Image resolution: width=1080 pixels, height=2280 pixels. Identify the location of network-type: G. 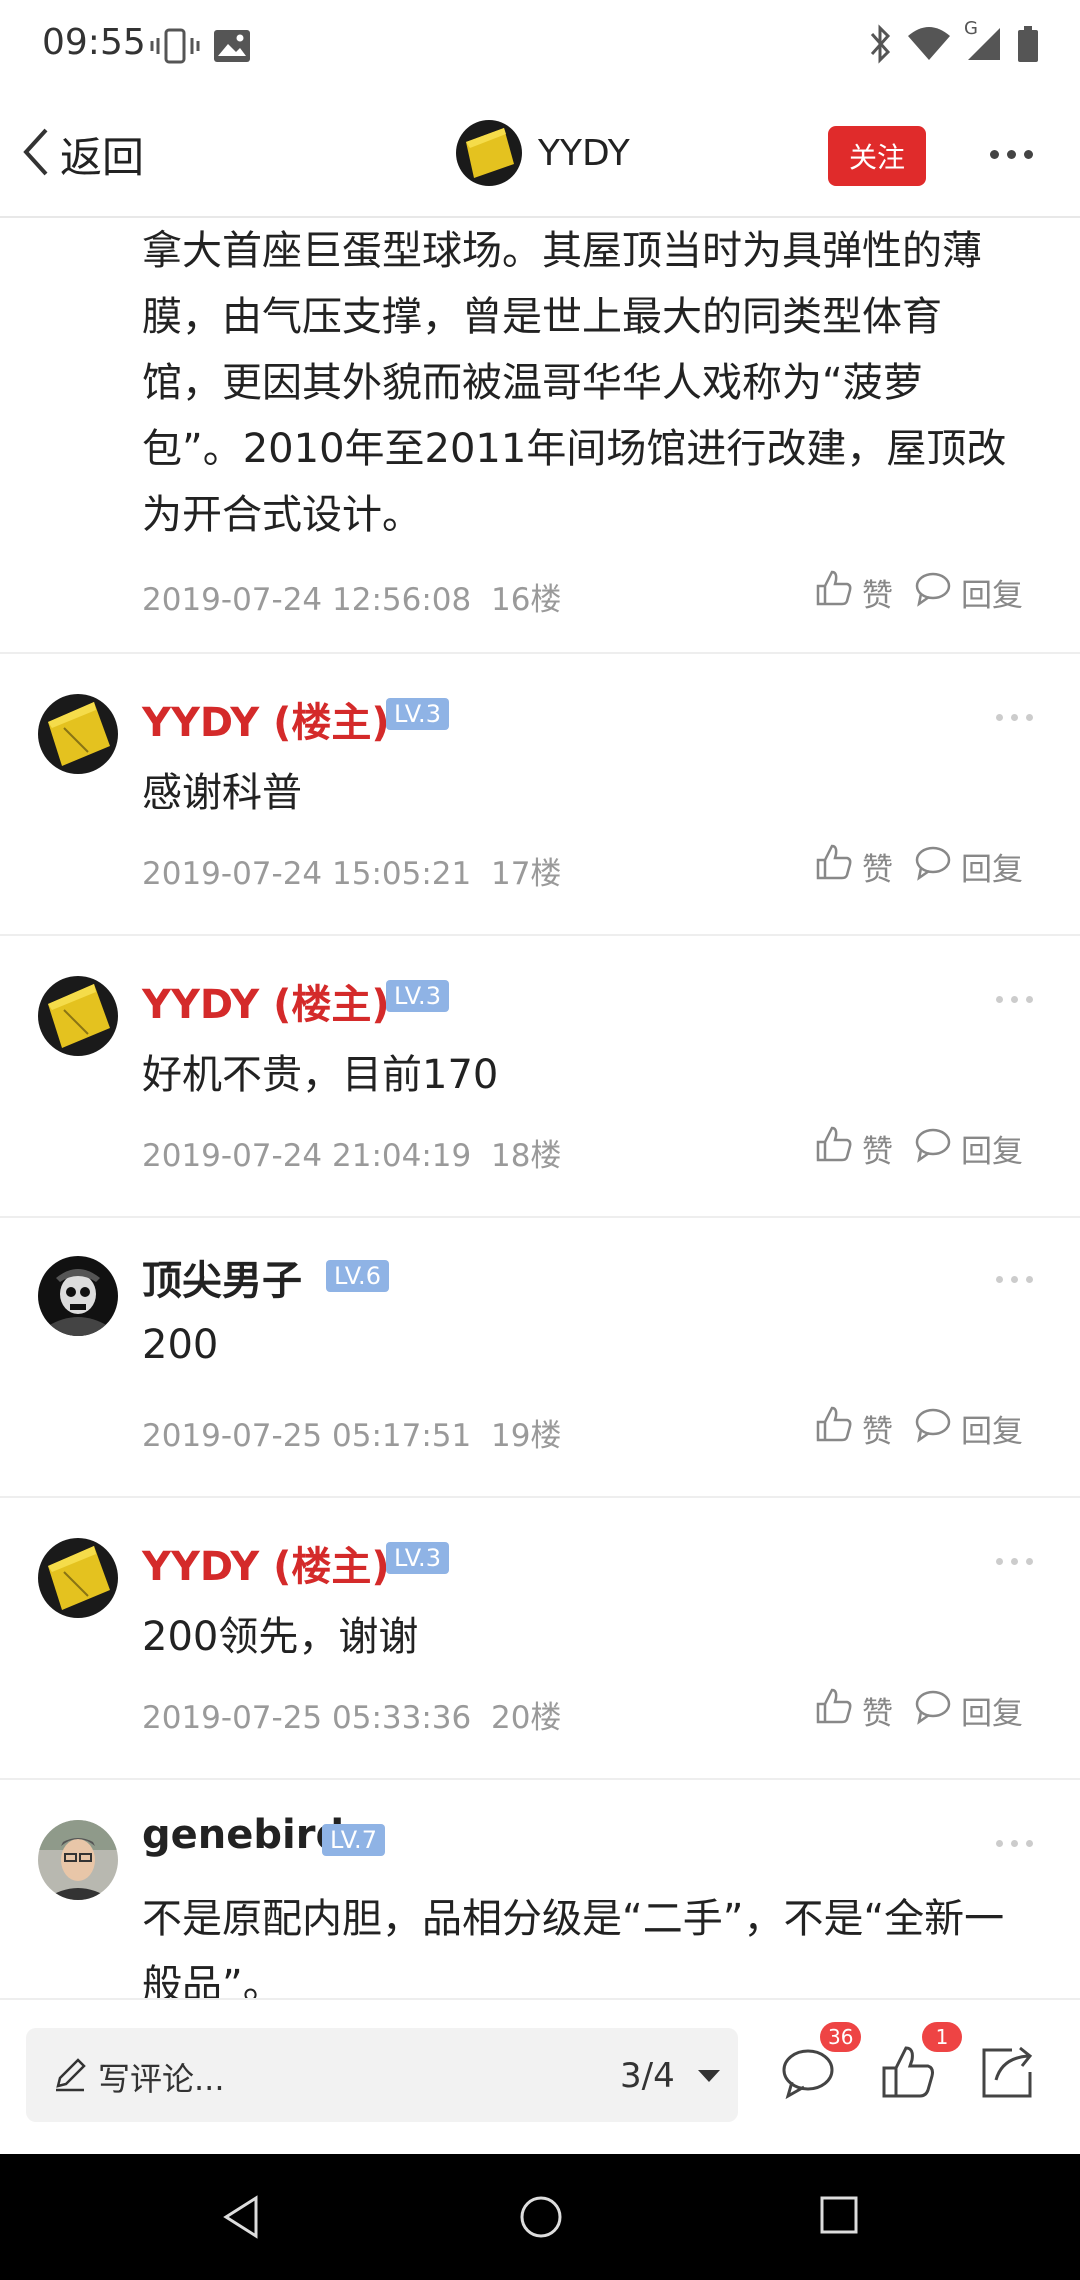
(971, 28).